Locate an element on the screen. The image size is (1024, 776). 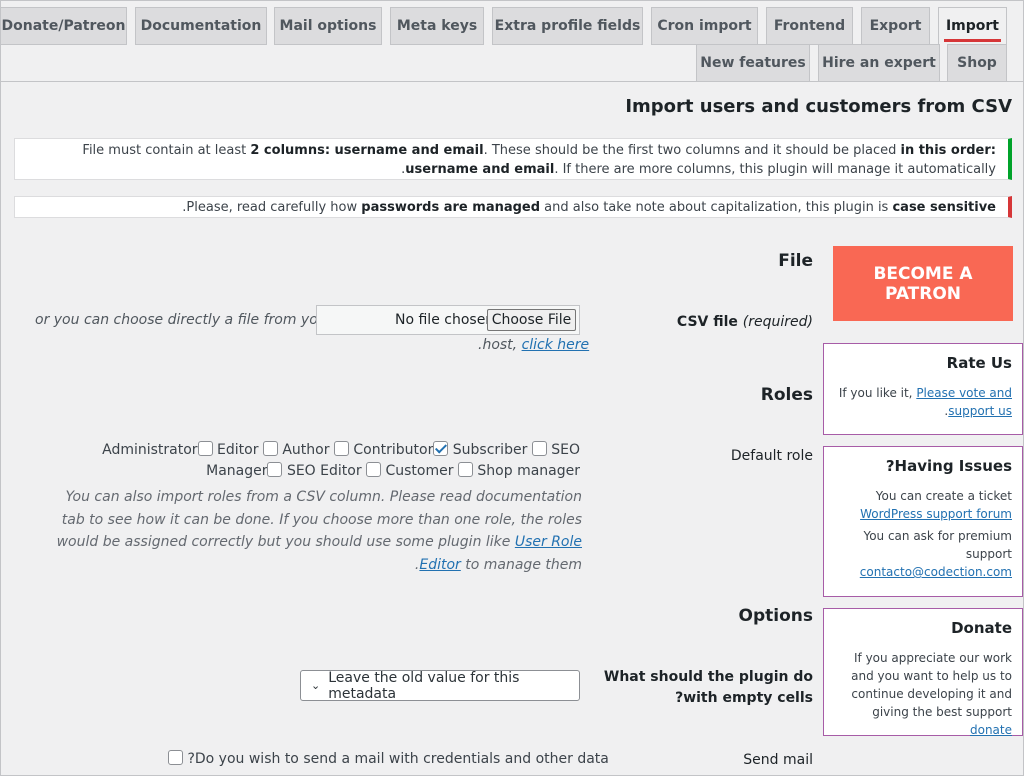
role-author: Author is located at coordinates (315, 449).